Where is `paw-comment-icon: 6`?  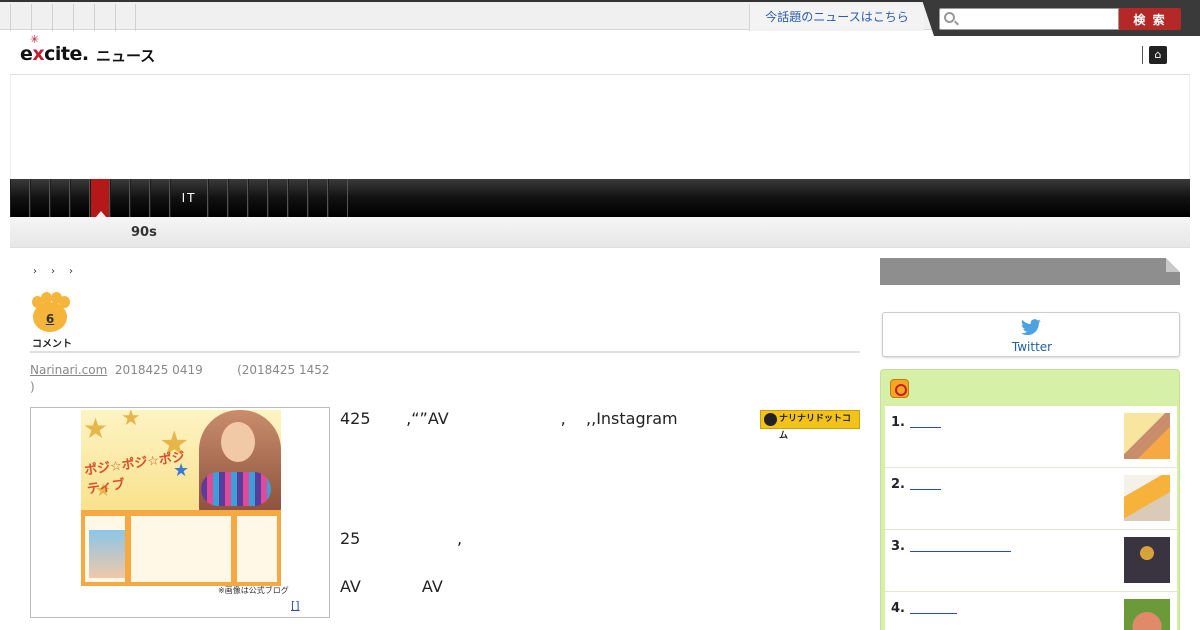
paw-comment-icon: 6 is located at coordinates (50, 312).